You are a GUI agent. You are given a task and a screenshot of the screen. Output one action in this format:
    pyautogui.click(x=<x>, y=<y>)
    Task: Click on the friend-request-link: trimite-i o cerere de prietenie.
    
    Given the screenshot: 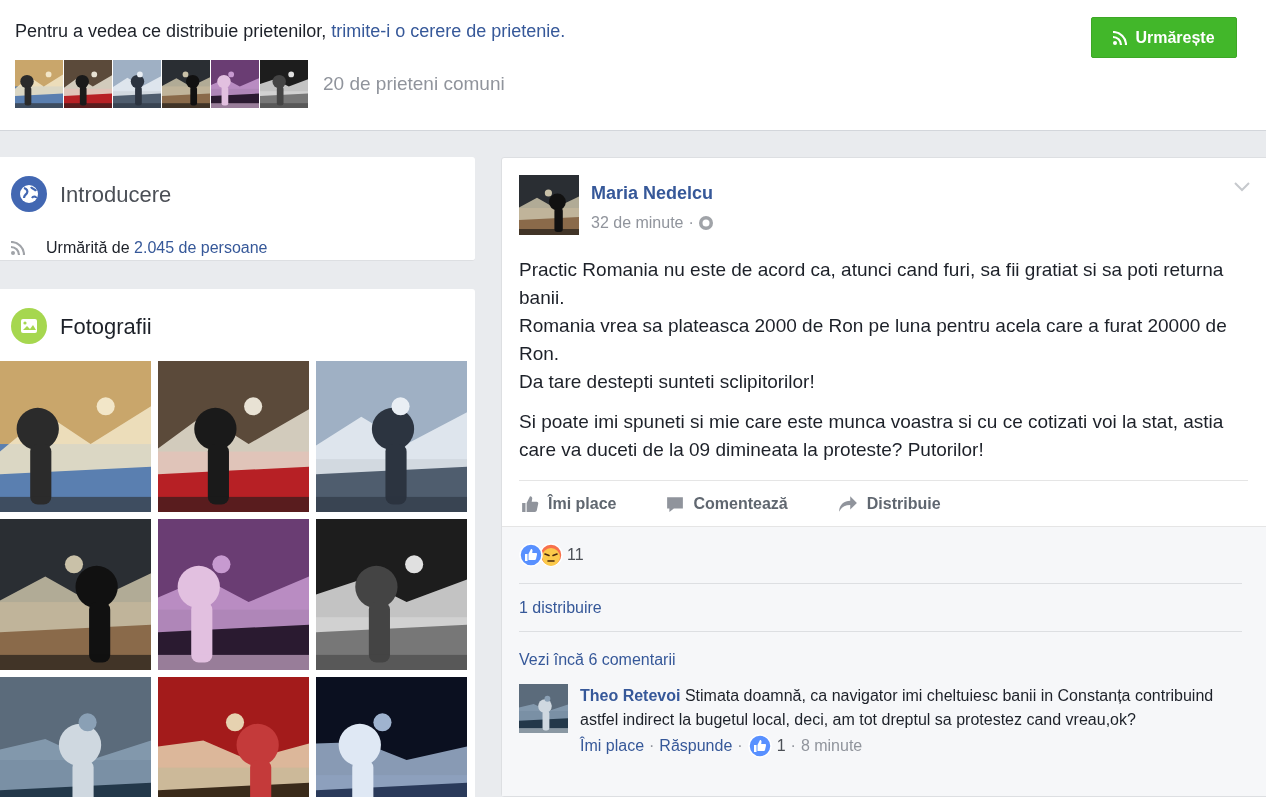 What is the action you would take?
    pyautogui.click(x=448, y=31)
    